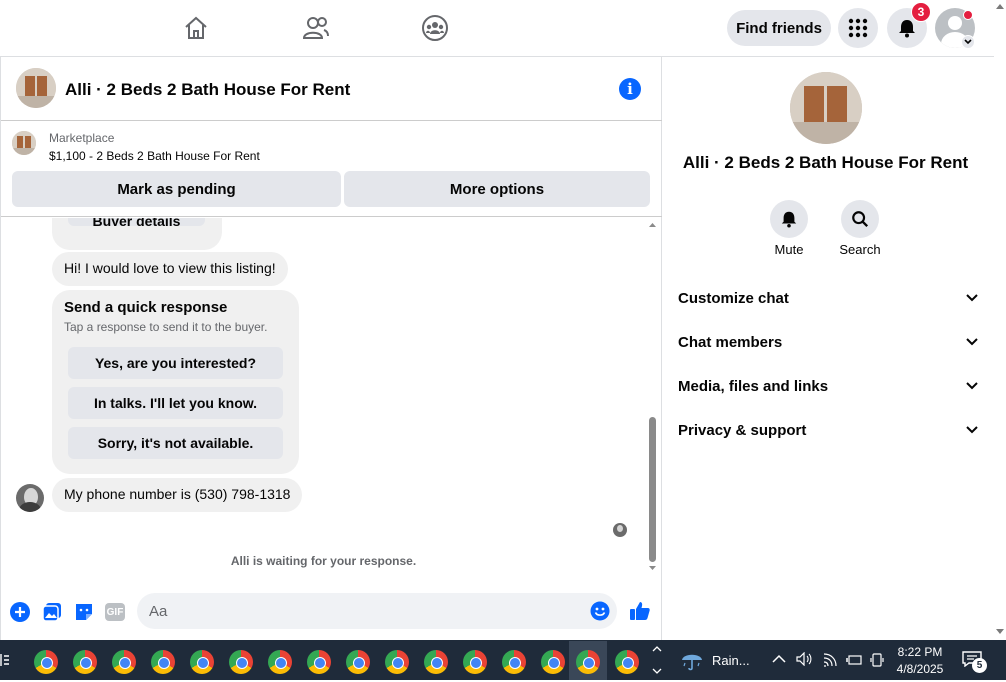 This screenshot has width=1006, height=682. What do you see at coordinates (620, 530) in the screenshot?
I see `seen-receipt-avatar` at bounding box center [620, 530].